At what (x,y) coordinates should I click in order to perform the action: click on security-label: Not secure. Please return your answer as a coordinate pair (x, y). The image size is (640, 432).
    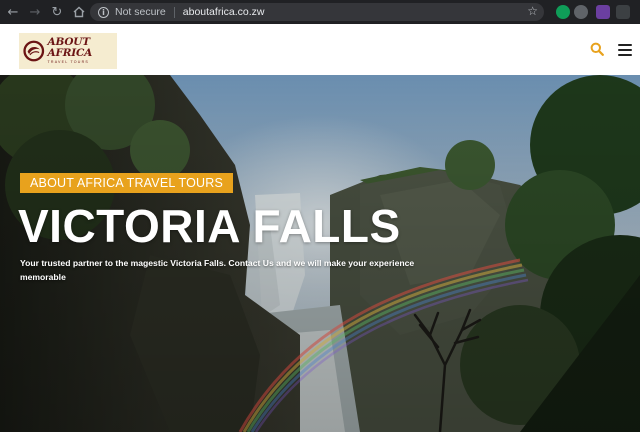
    Looking at the image, I should click on (140, 12).